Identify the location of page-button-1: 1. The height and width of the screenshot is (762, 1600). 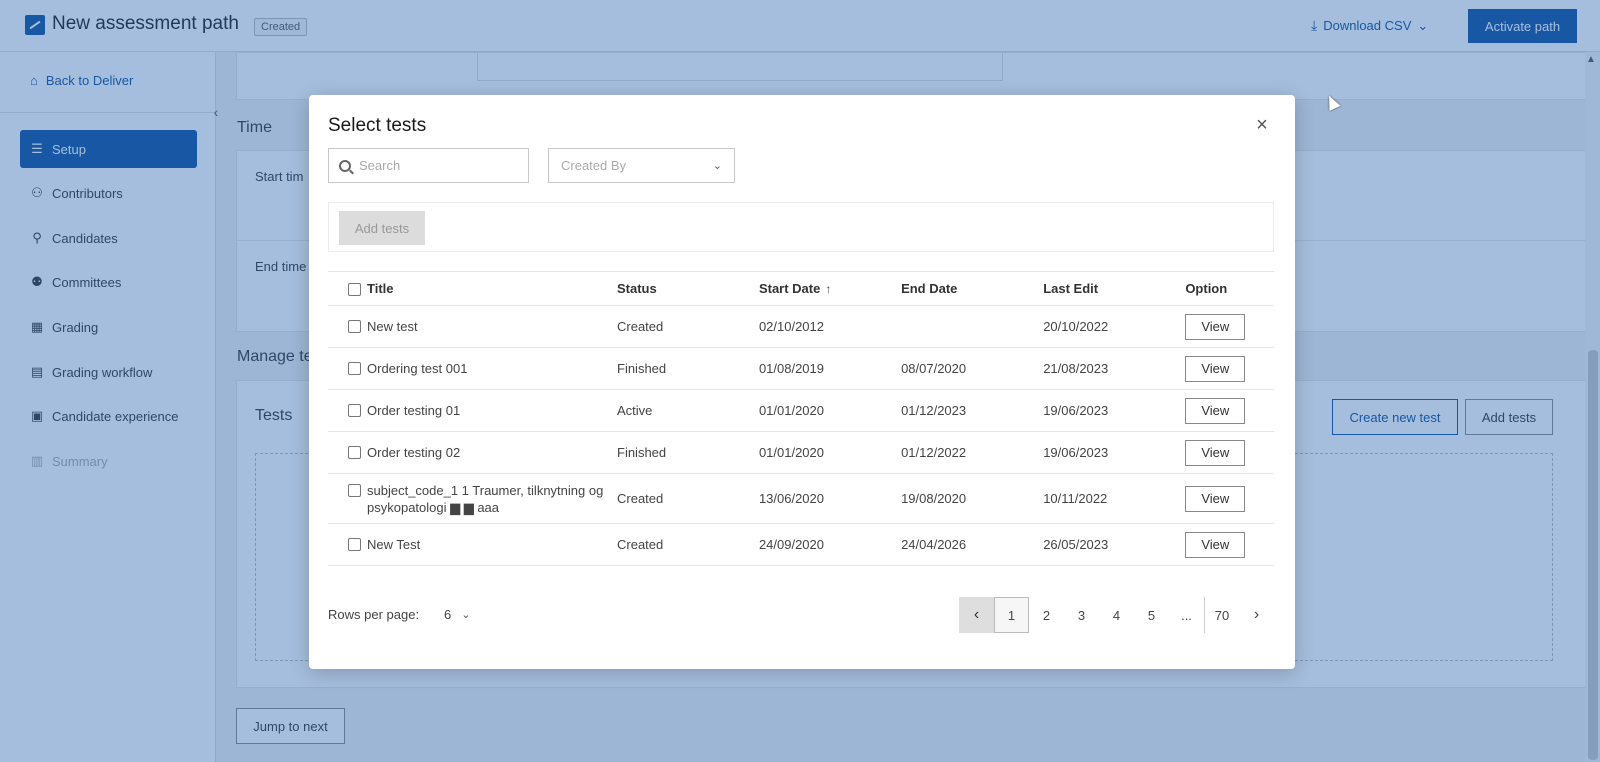
(1011, 615).